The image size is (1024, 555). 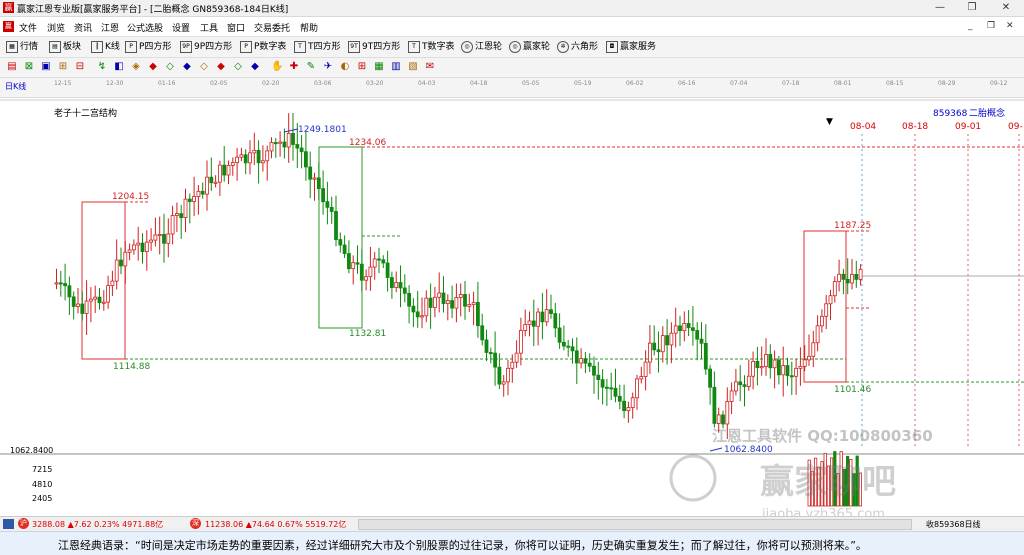 I want to click on tool-icon-0: ▤, so click(x=12, y=67).